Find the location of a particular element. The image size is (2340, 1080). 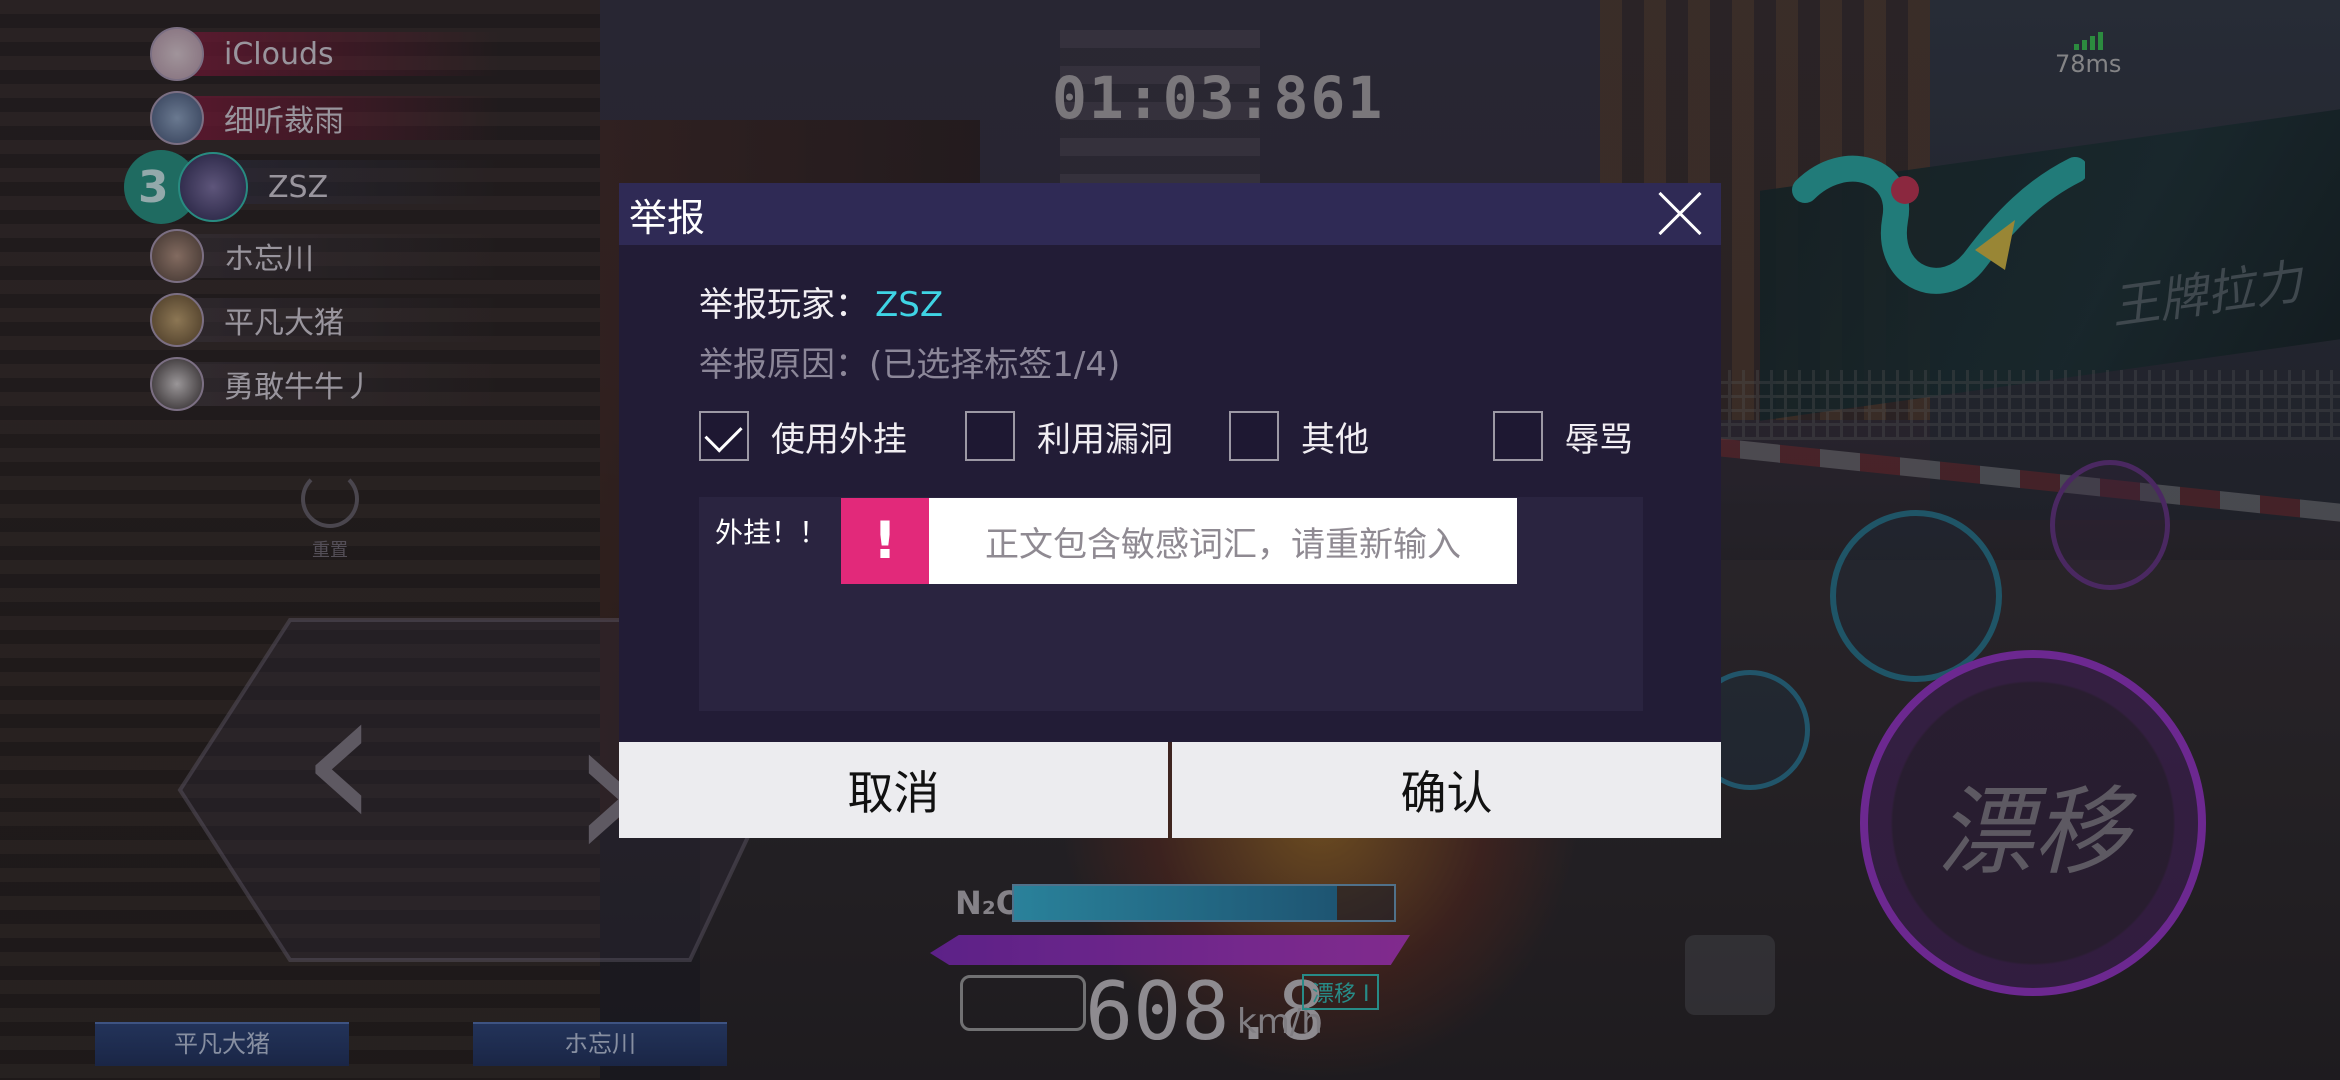

tag-cheat: 使用外挂 is located at coordinates (803, 436).